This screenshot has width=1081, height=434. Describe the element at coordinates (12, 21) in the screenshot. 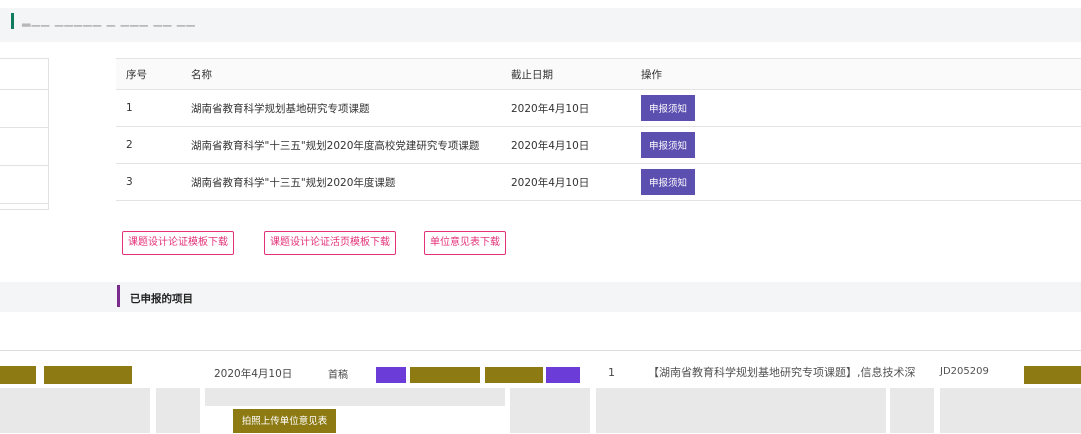

I see `header-accent-bar` at that location.